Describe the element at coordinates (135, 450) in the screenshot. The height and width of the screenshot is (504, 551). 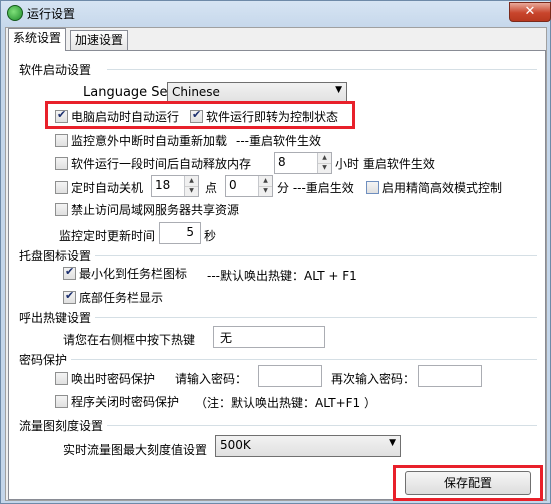
I see `traffic-scale-label: 实时流量图最大刻度值设置` at that location.